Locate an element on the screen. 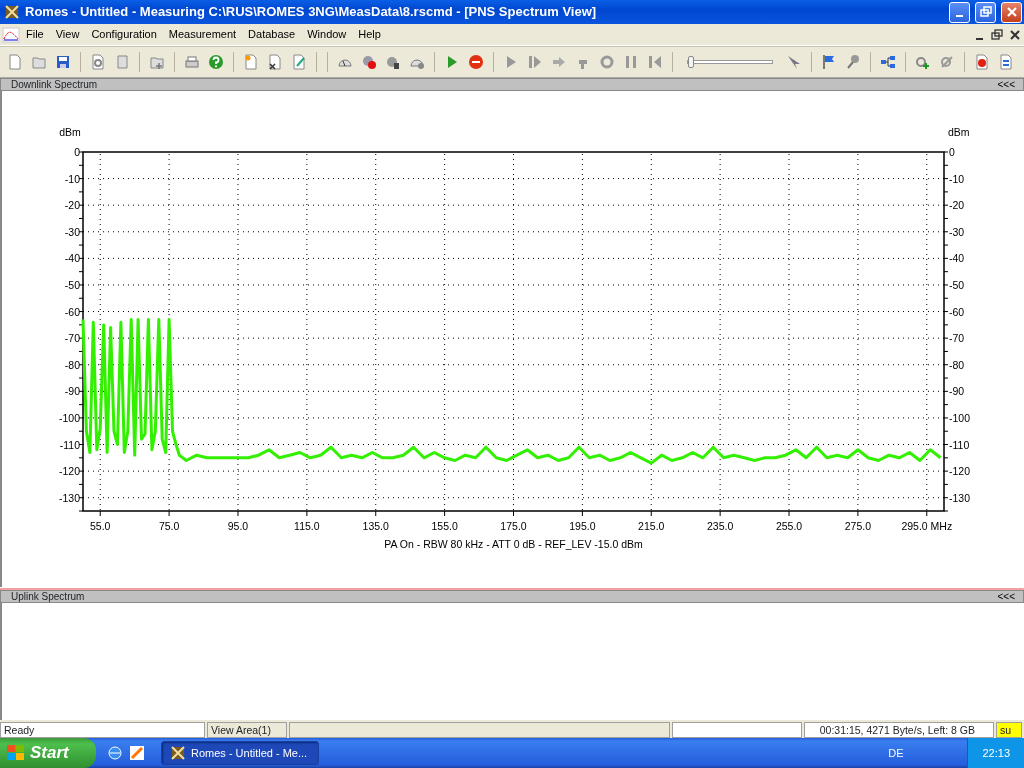 The image size is (1024, 768). refresh-document-icon is located at coordinates (1006, 62).